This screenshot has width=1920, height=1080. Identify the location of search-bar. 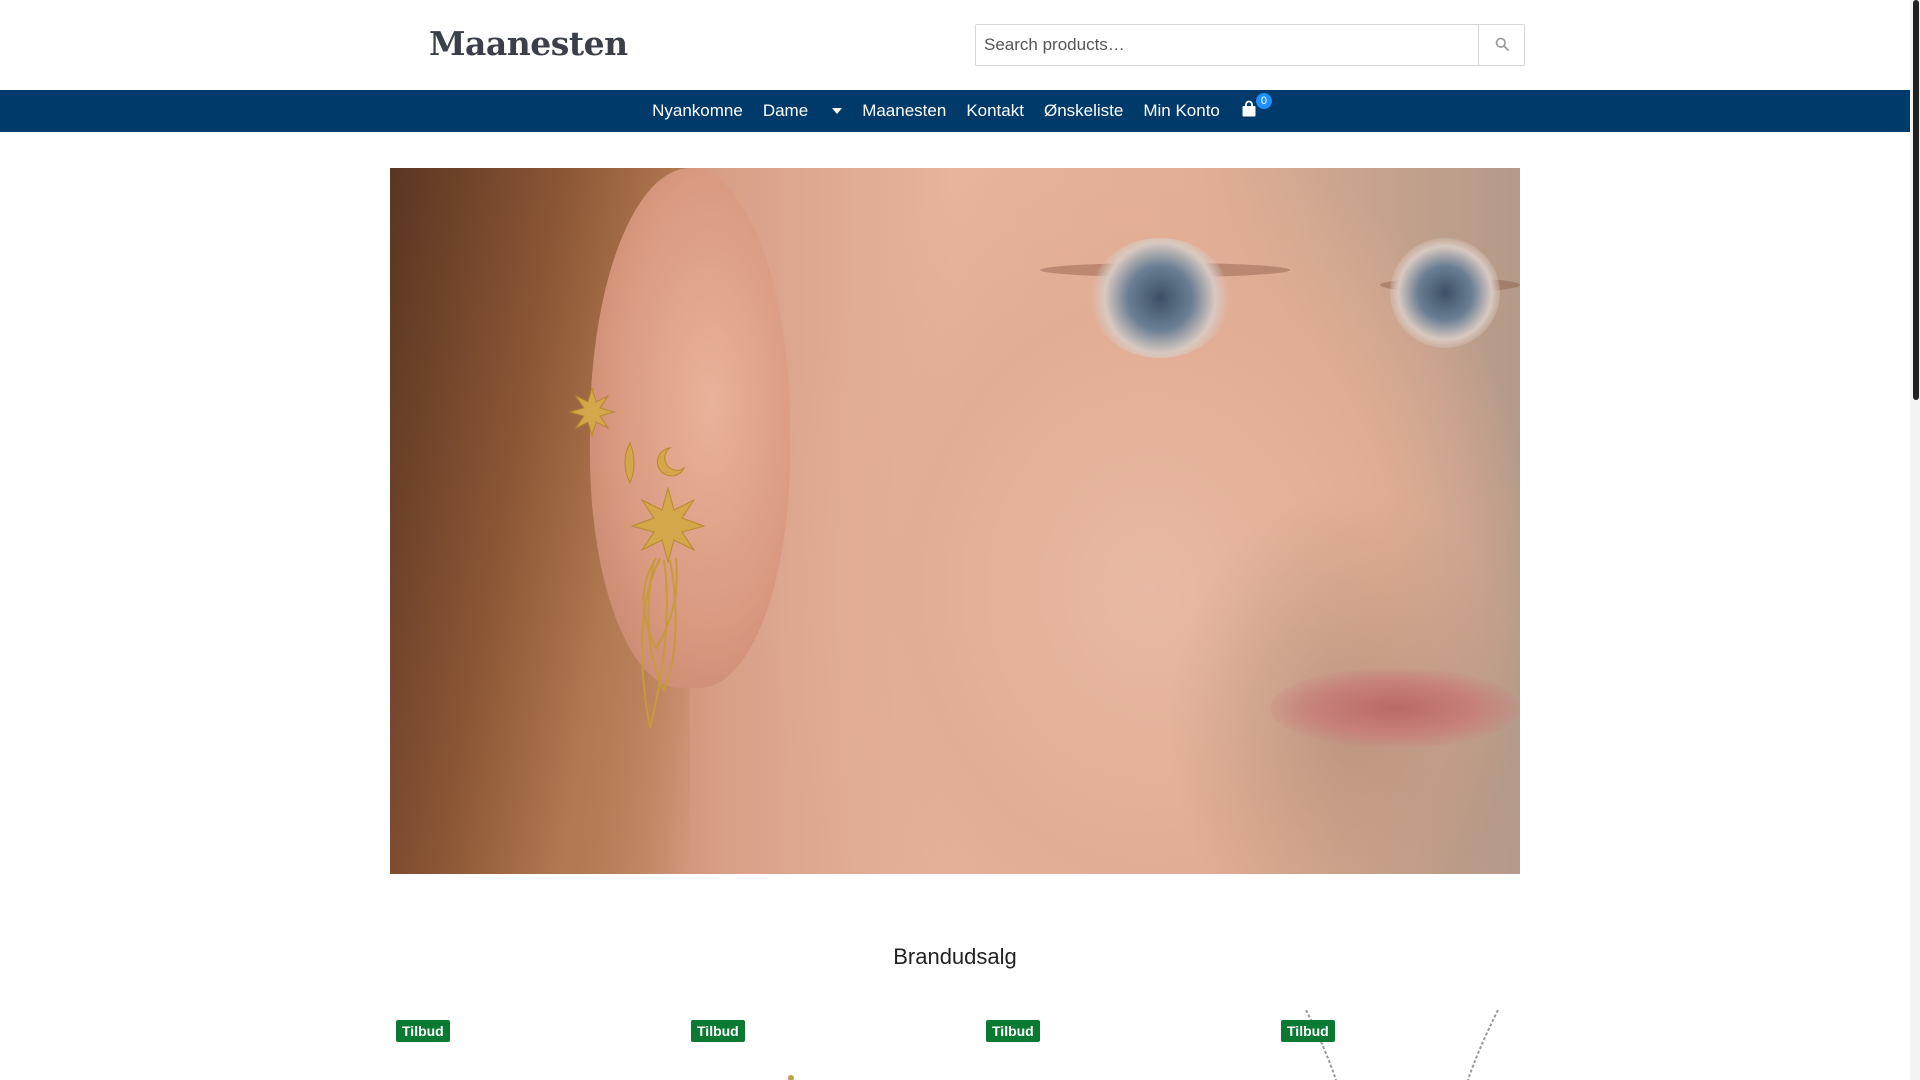
(1250, 45).